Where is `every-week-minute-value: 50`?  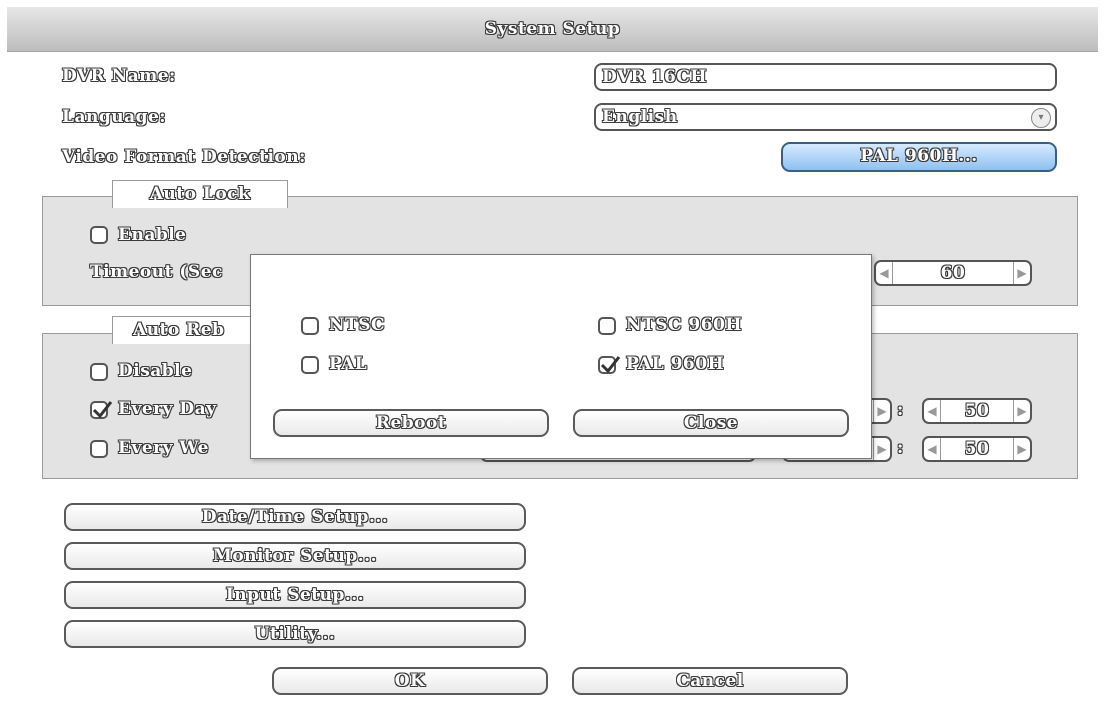
every-week-minute-value: 50 is located at coordinates (977, 449).